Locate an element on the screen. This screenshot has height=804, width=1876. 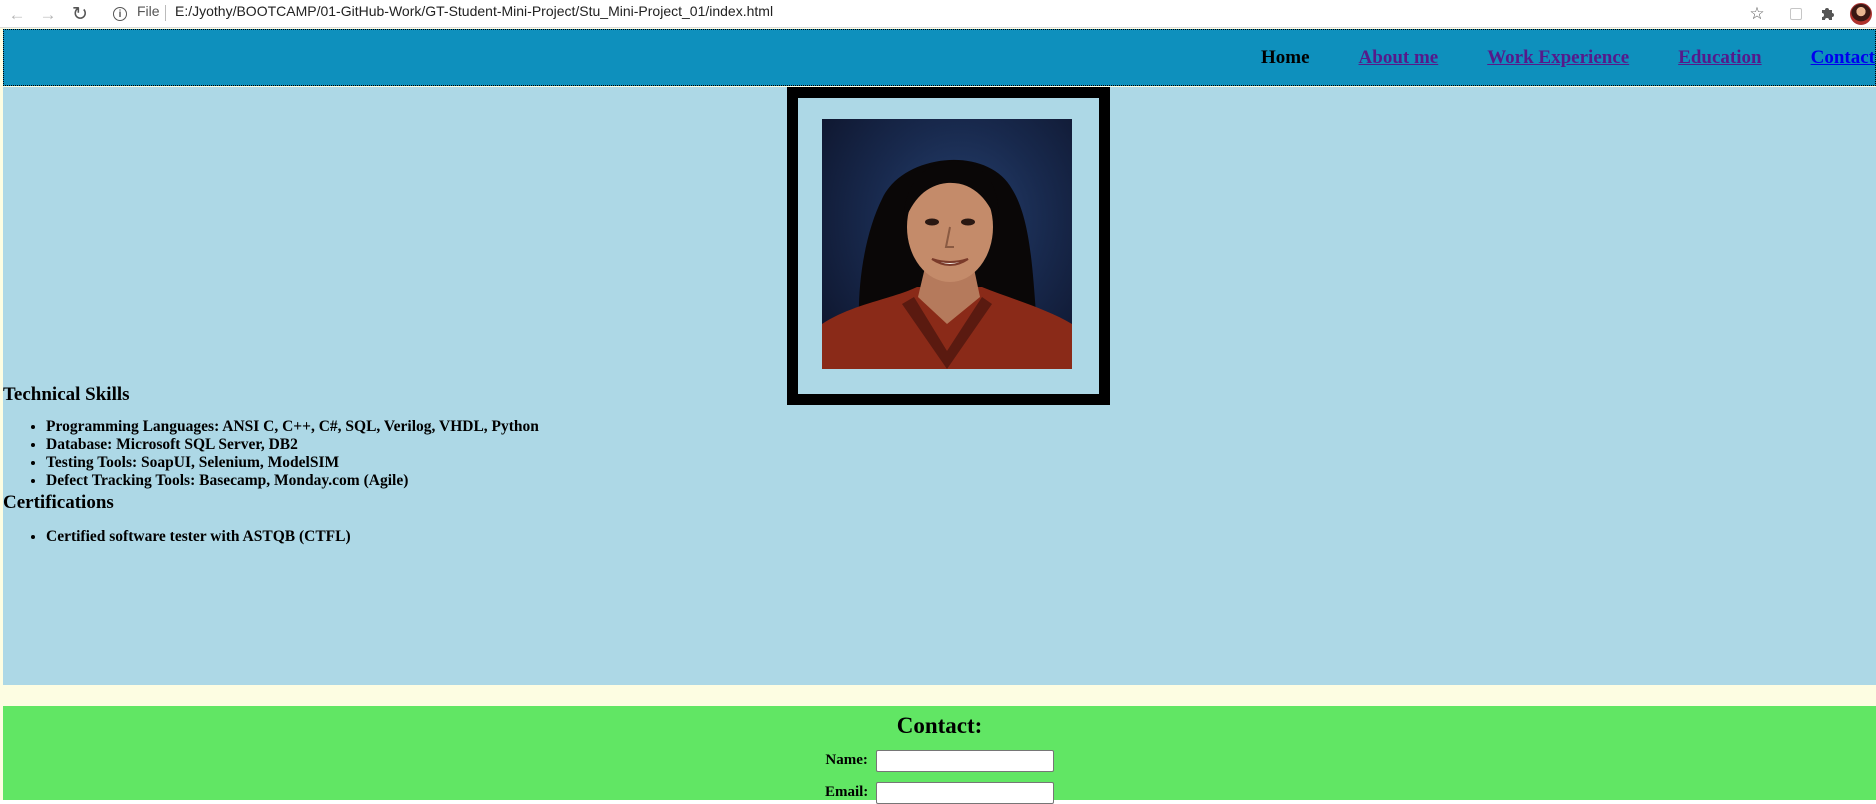
nav-item-education: Education is located at coordinates (1719, 58).